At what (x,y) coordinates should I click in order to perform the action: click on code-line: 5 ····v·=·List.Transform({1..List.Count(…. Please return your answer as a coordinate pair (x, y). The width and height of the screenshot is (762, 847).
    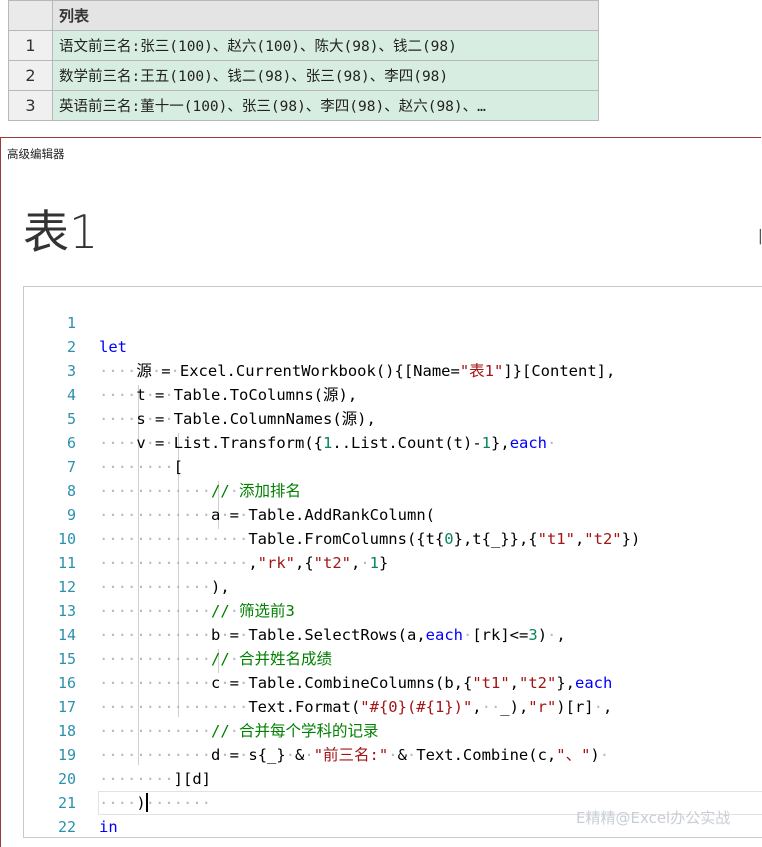
    Looking at the image, I should click on (393, 417).